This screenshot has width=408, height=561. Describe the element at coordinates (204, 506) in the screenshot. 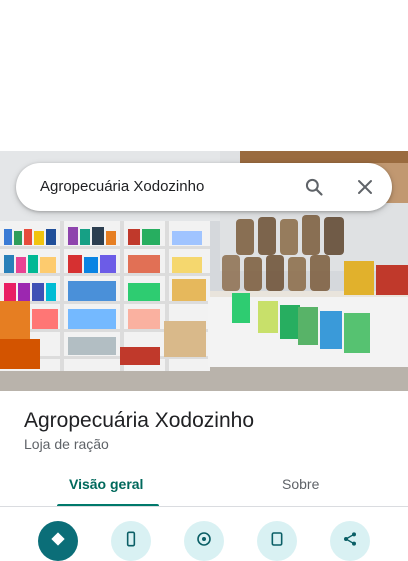

I see `tab-divider` at that location.